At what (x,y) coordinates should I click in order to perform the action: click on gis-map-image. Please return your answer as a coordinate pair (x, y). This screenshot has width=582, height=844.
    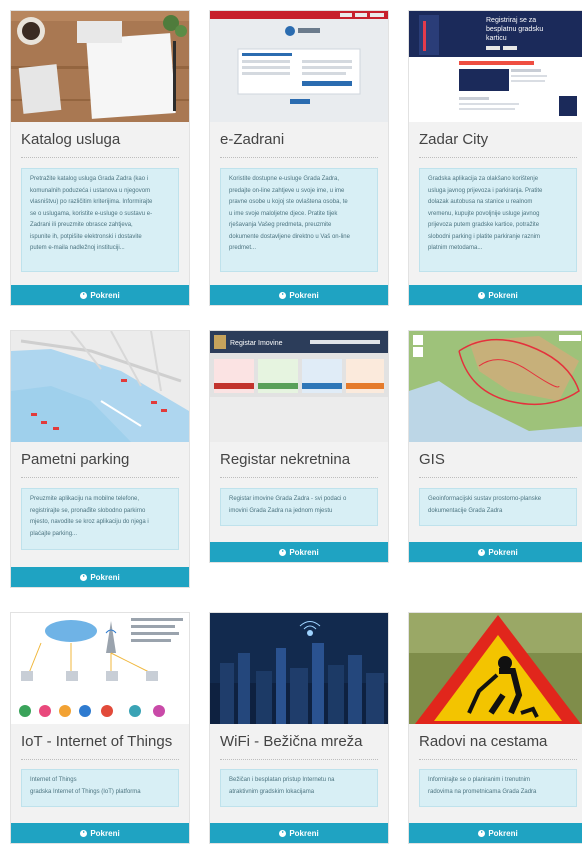
    Looking at the image, I should click on (495, 386).